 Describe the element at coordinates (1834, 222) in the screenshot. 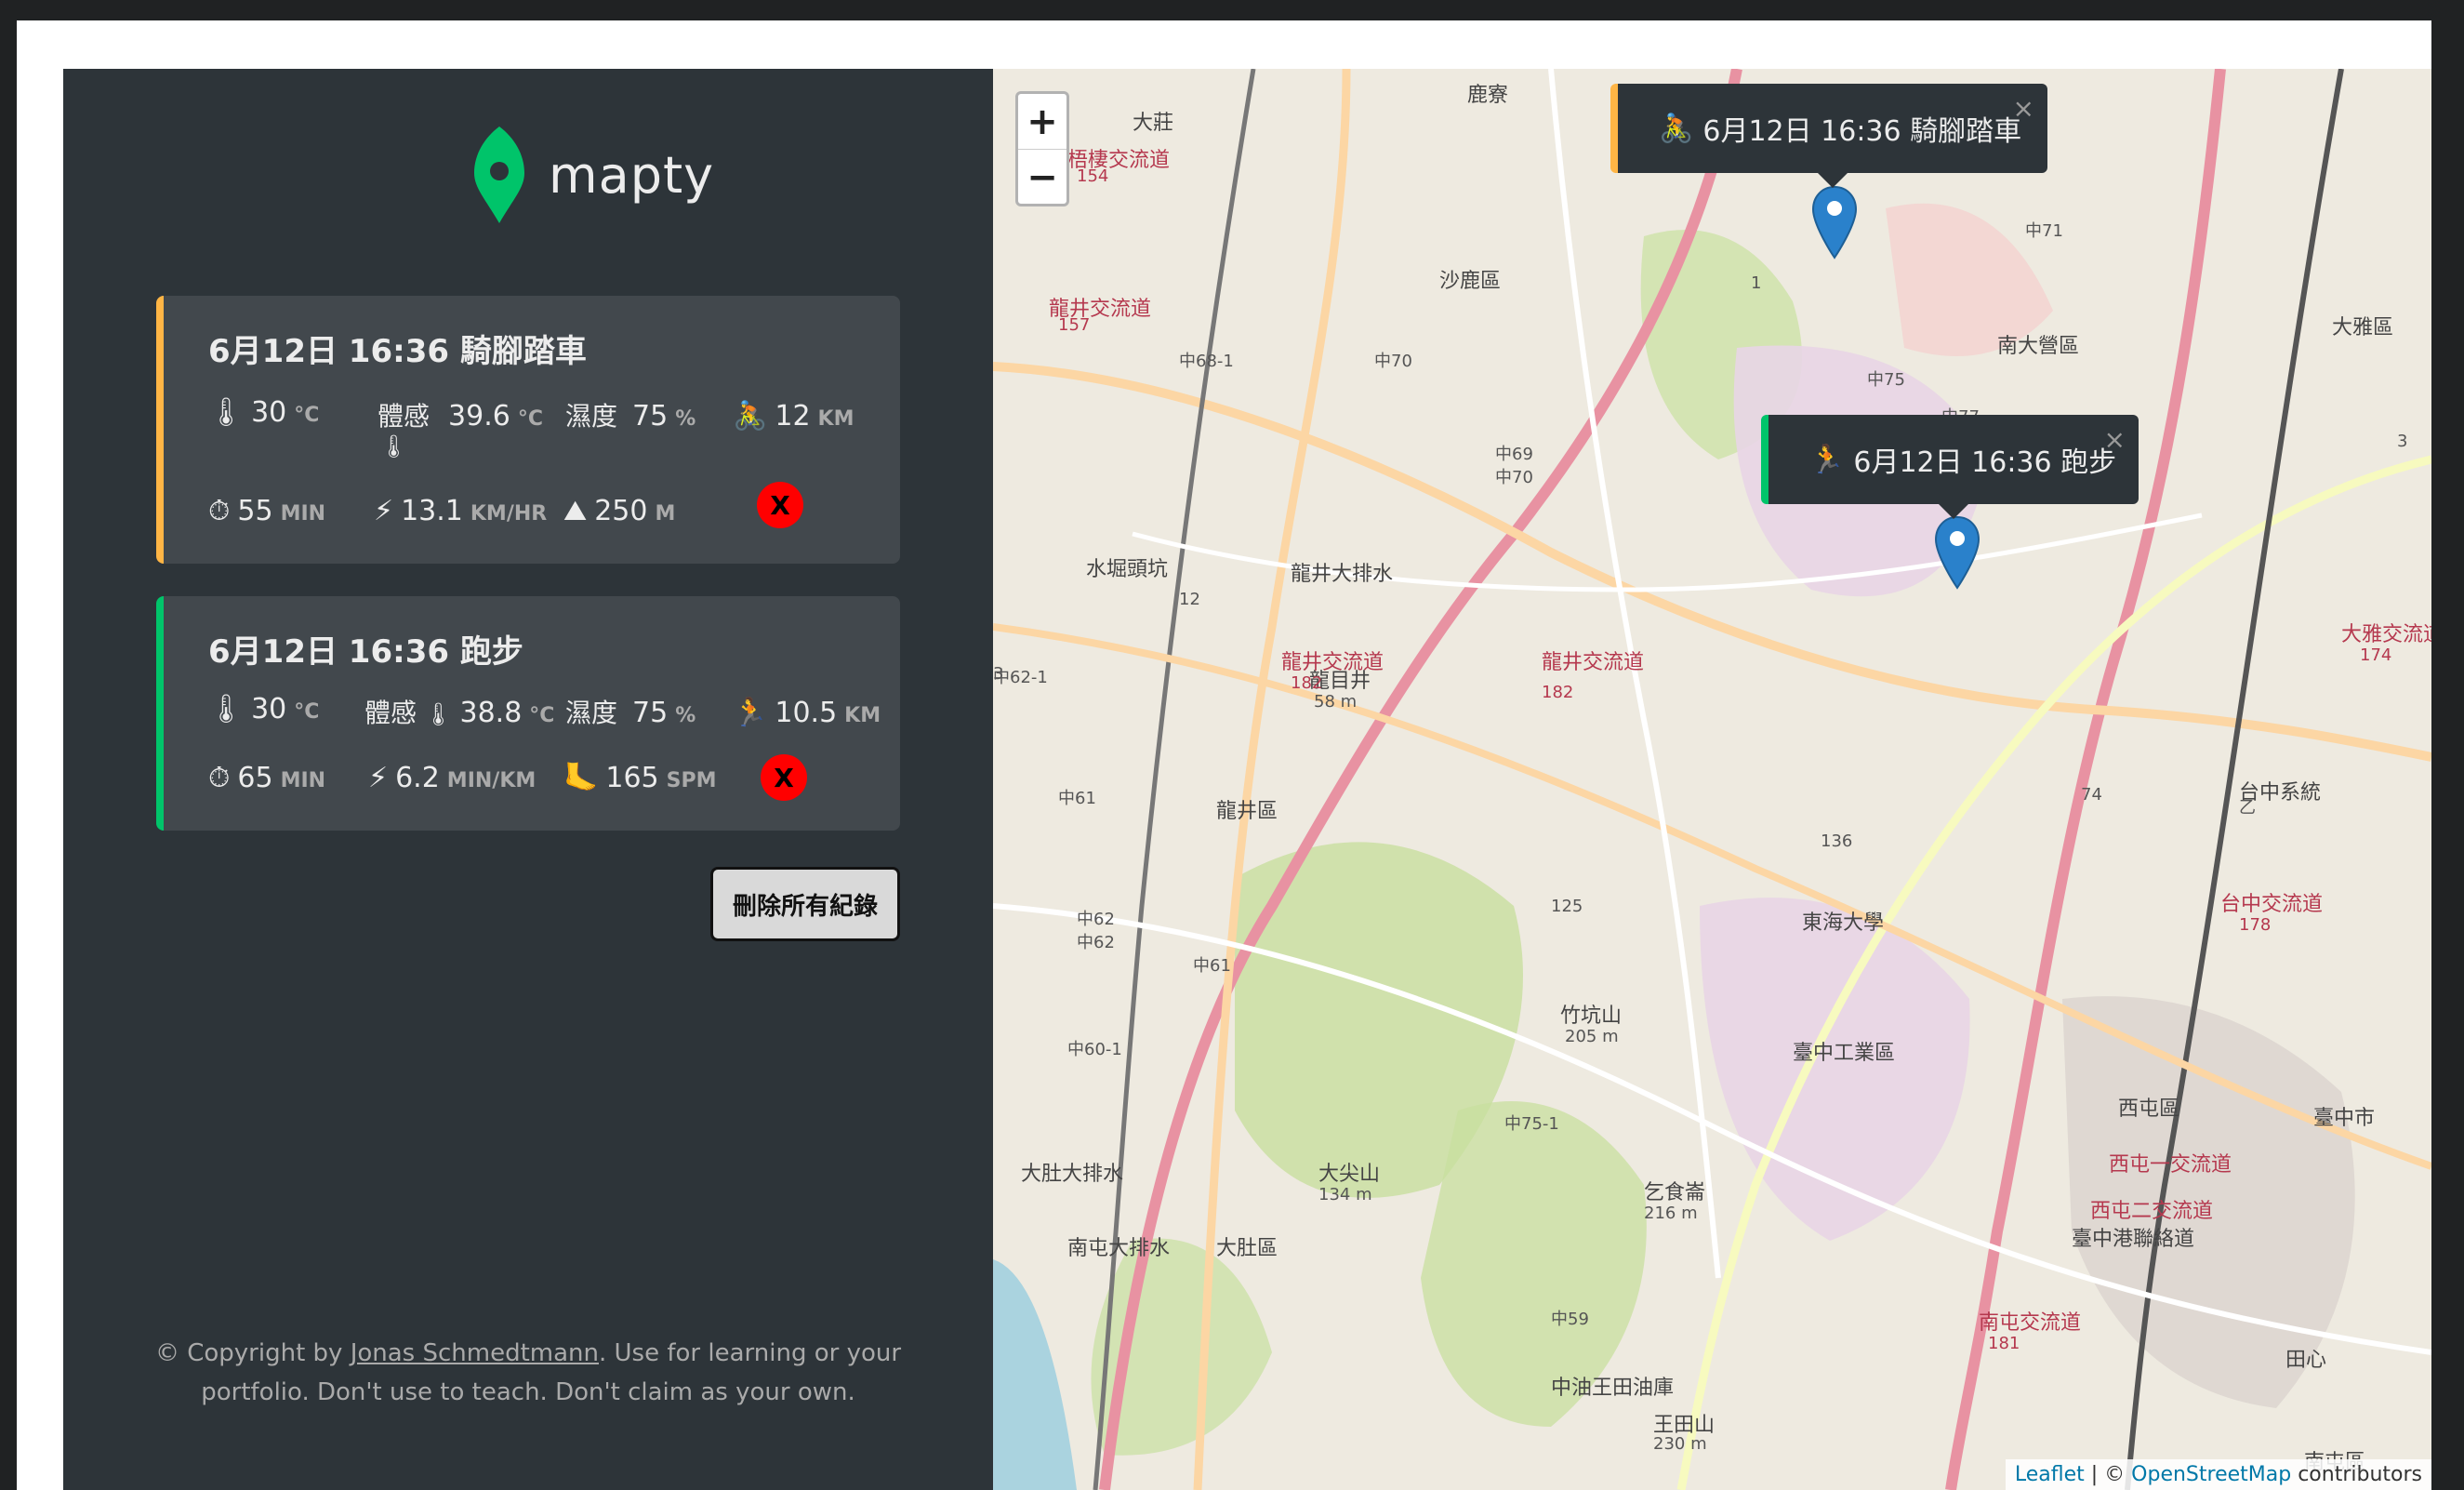

I see `map-marker-cycling` at that location.